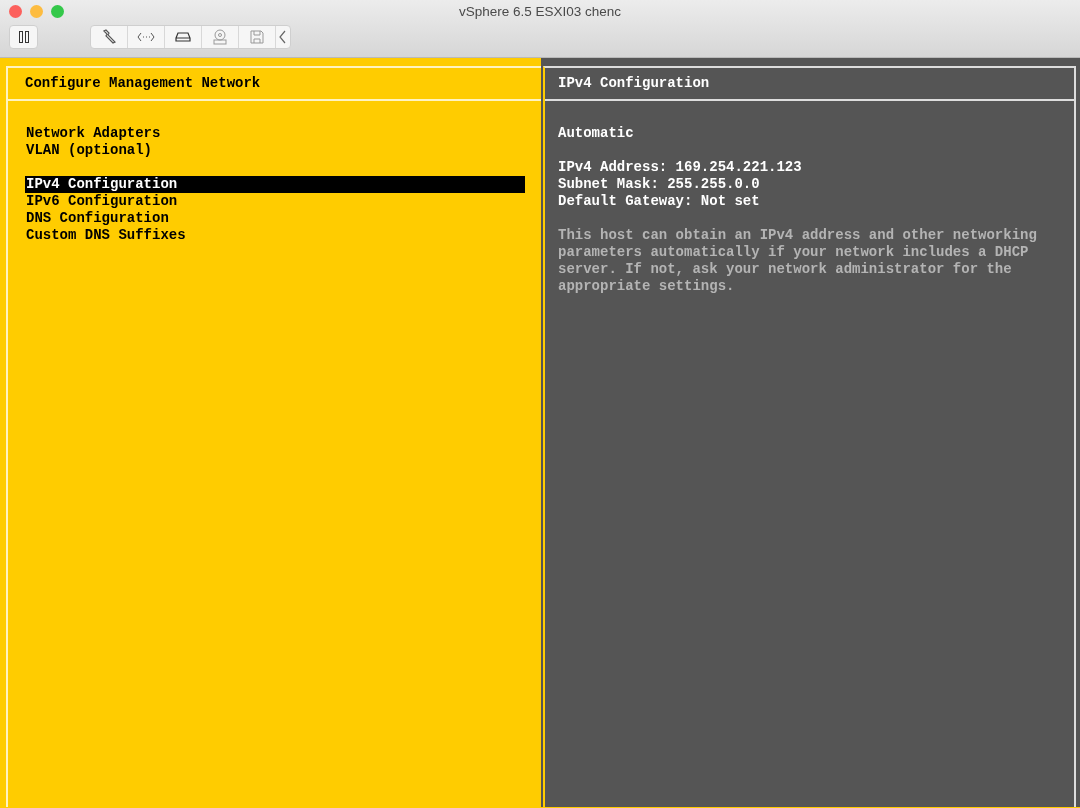 This screenshot has height=808, width=1080. Describe the element at coordinates (57, 11) in the screenshot. I see `zoom-button` at that location.